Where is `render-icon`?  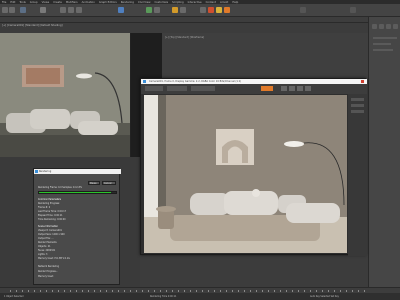
render-icon is located at coordinates (227, 10).